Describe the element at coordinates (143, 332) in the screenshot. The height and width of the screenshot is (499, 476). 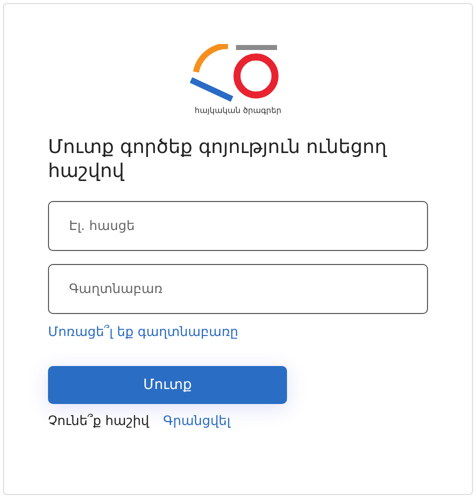
I see `forgot-password-link: Մոռացե՞լ եք գաղտնաբառը` at that location.